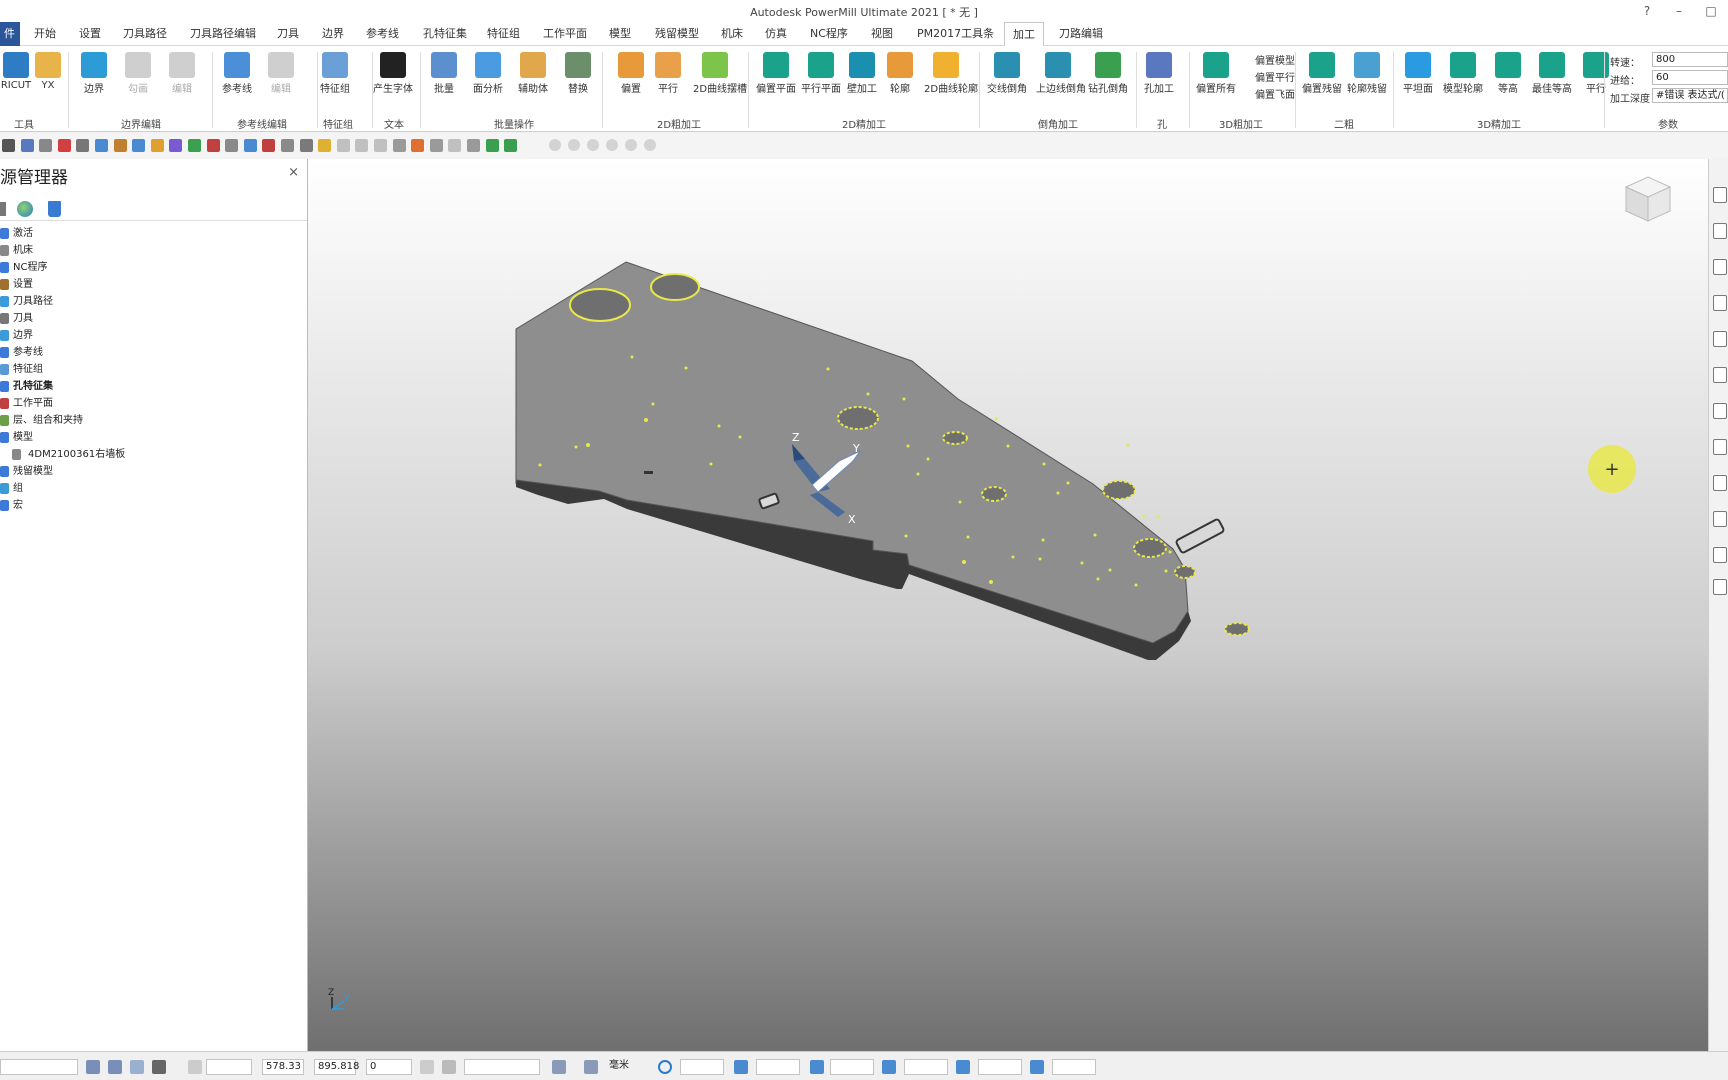  What do you see at coordinates (427, 1067) in the screenshot?
I see `workplane-icon` at bounding box center [427, 1067].